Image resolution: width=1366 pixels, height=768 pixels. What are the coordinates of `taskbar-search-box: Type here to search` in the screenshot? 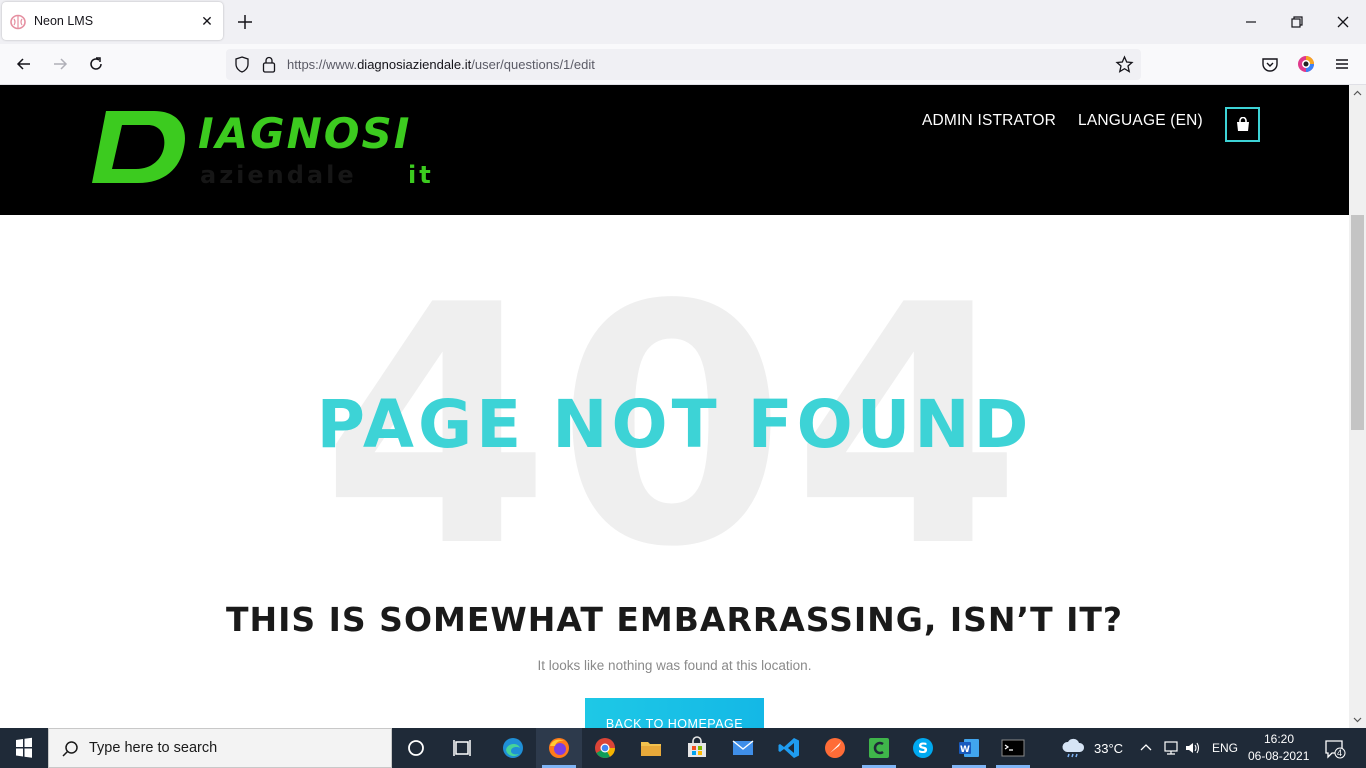 It's located at (220, 748).